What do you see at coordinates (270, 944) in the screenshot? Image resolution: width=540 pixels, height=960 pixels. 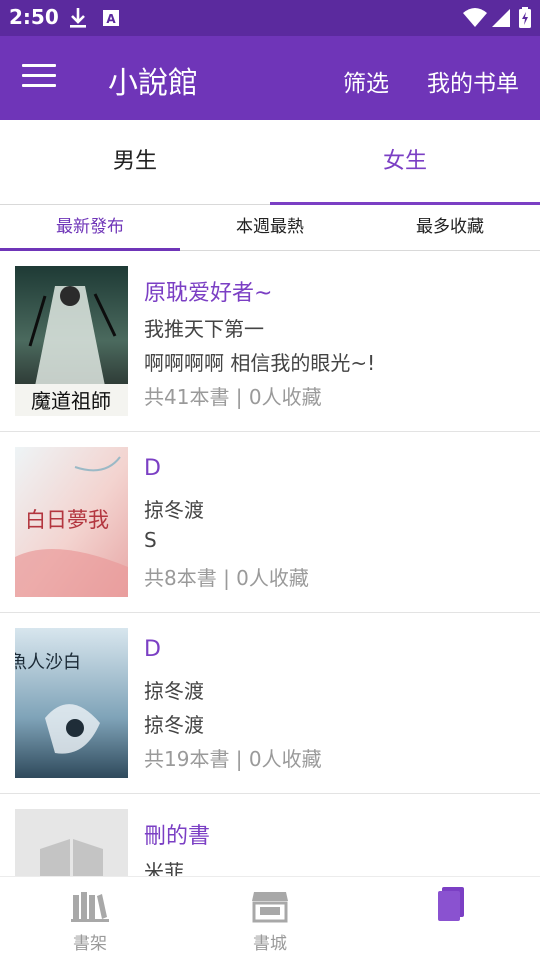 I see `nav-label: 書城` at bounding box center [270, 944].